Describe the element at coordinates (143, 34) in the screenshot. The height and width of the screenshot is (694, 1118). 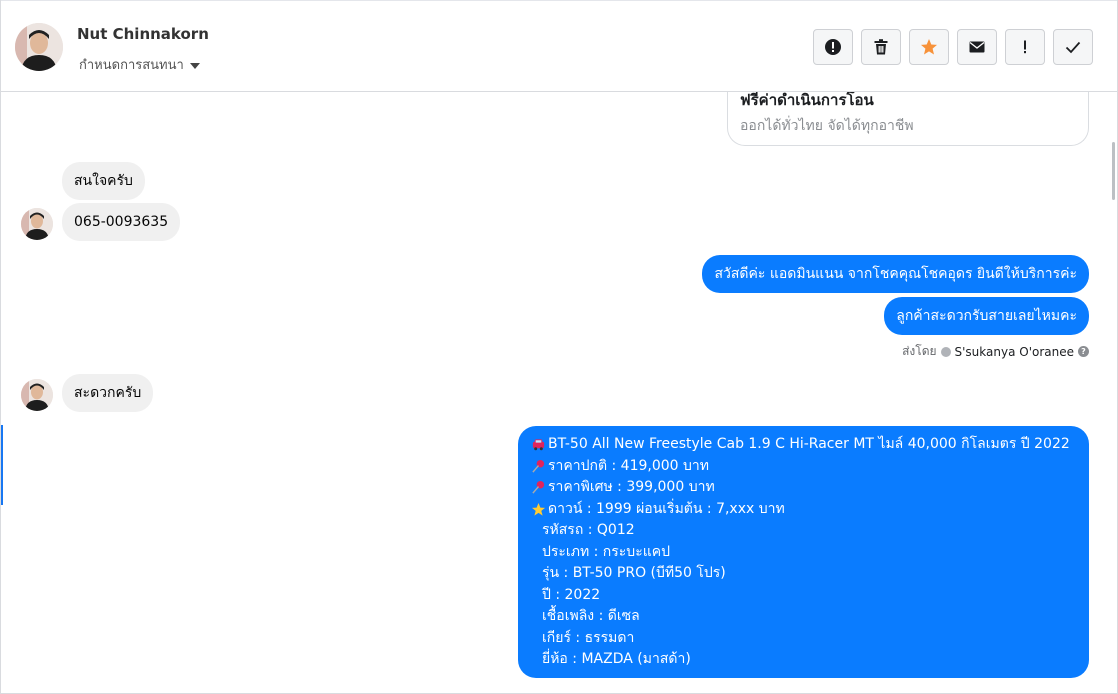
I see `contact-name: Nut Chinnakorn` at that location.